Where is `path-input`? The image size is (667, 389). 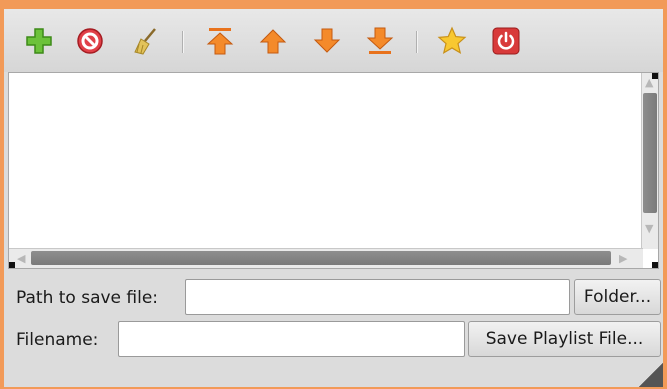 path-input is located at coordinates (377, 297).